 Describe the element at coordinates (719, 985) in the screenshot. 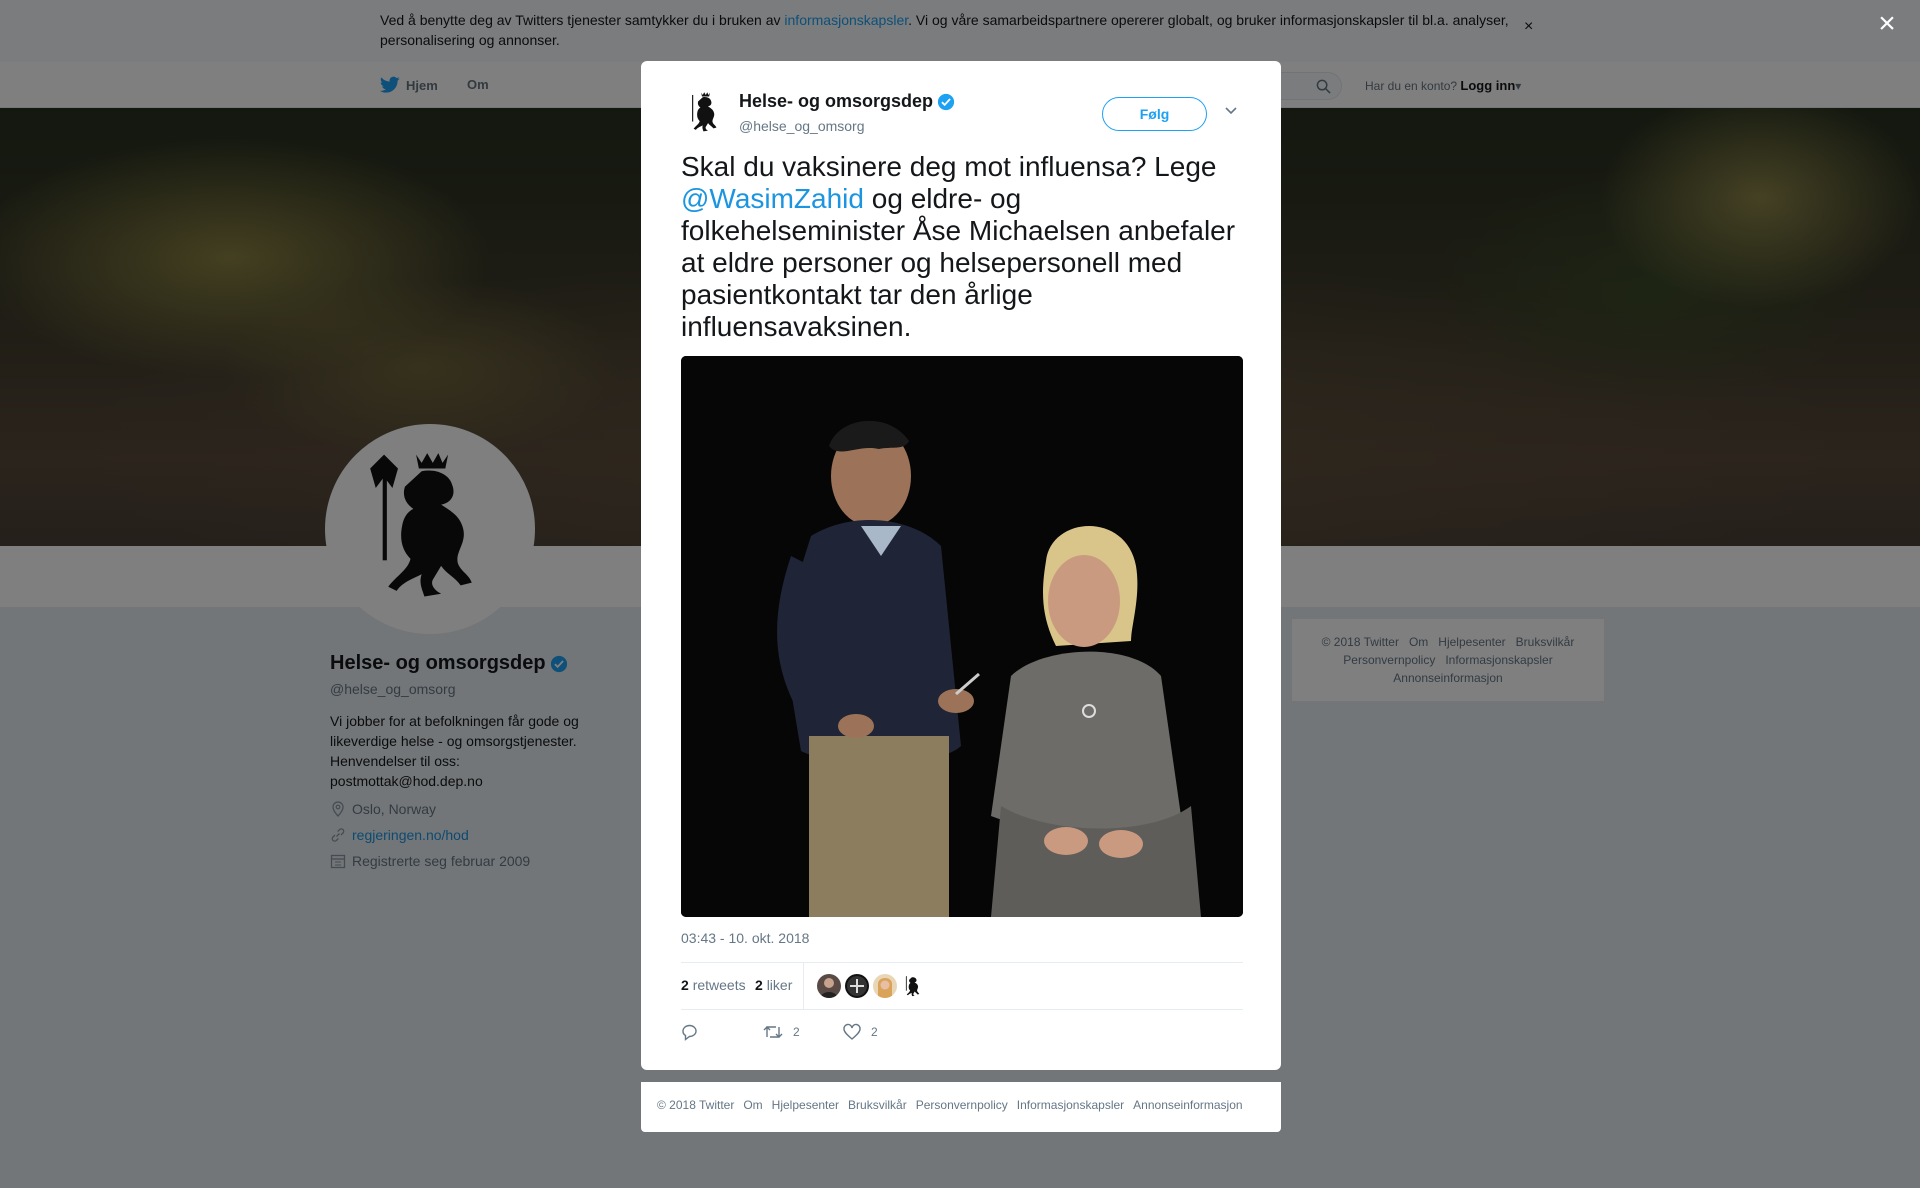

I see `retweets-label: retweets` at that location.